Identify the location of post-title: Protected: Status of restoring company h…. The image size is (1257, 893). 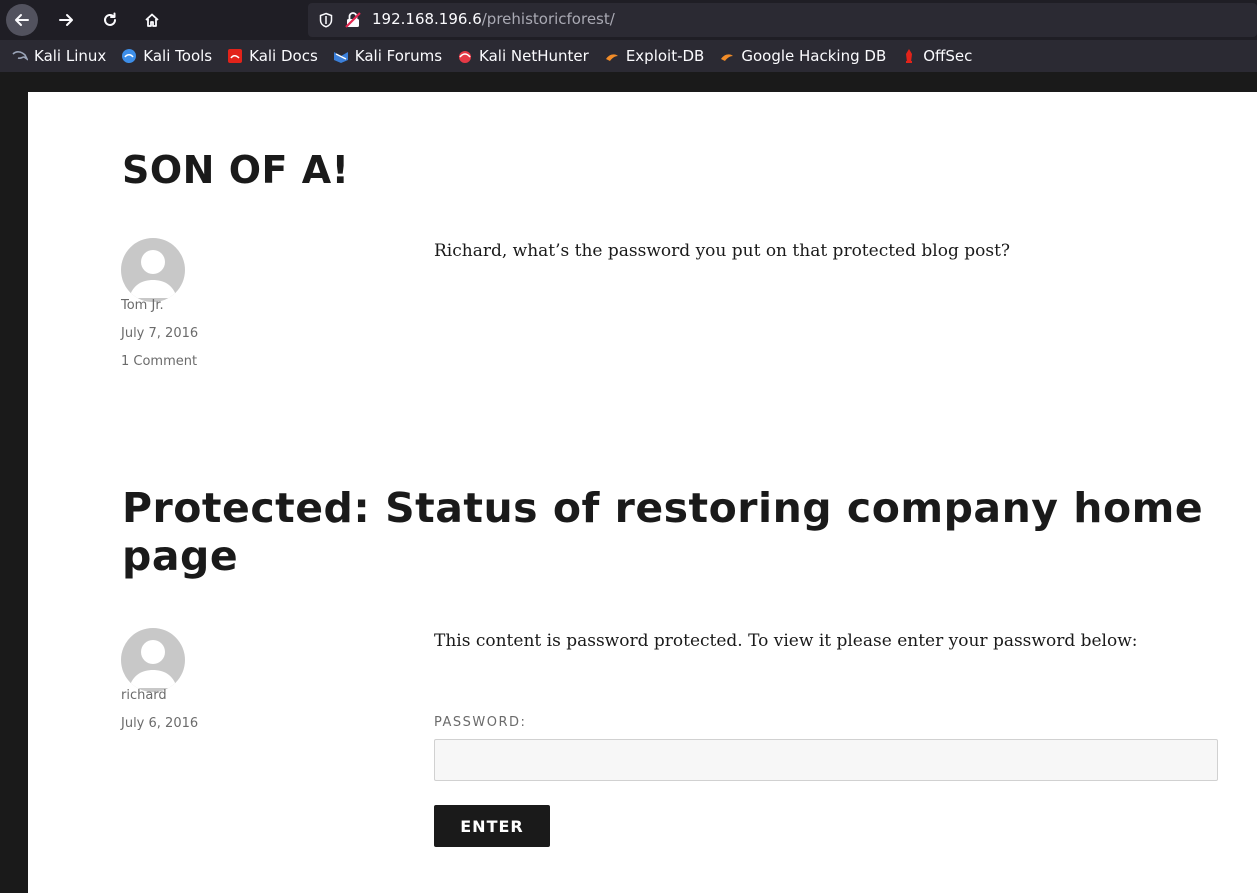
(672, 532).